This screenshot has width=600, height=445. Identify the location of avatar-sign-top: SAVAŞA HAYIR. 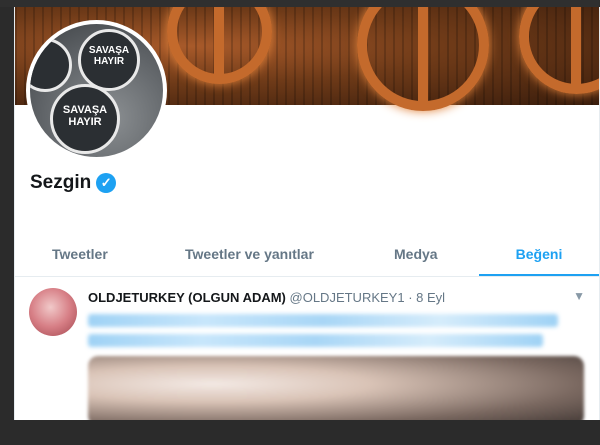
(109, 60).